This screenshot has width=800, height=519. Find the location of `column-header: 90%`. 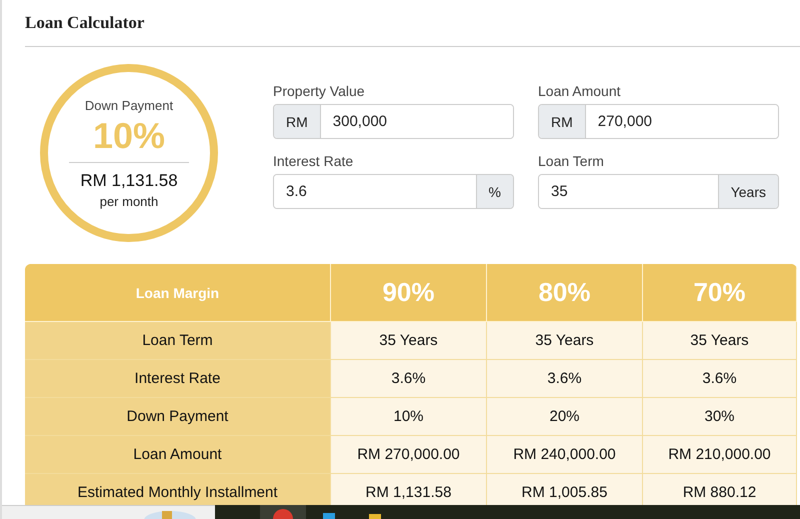

column-header: 90% is located at coordinates (409, 293).